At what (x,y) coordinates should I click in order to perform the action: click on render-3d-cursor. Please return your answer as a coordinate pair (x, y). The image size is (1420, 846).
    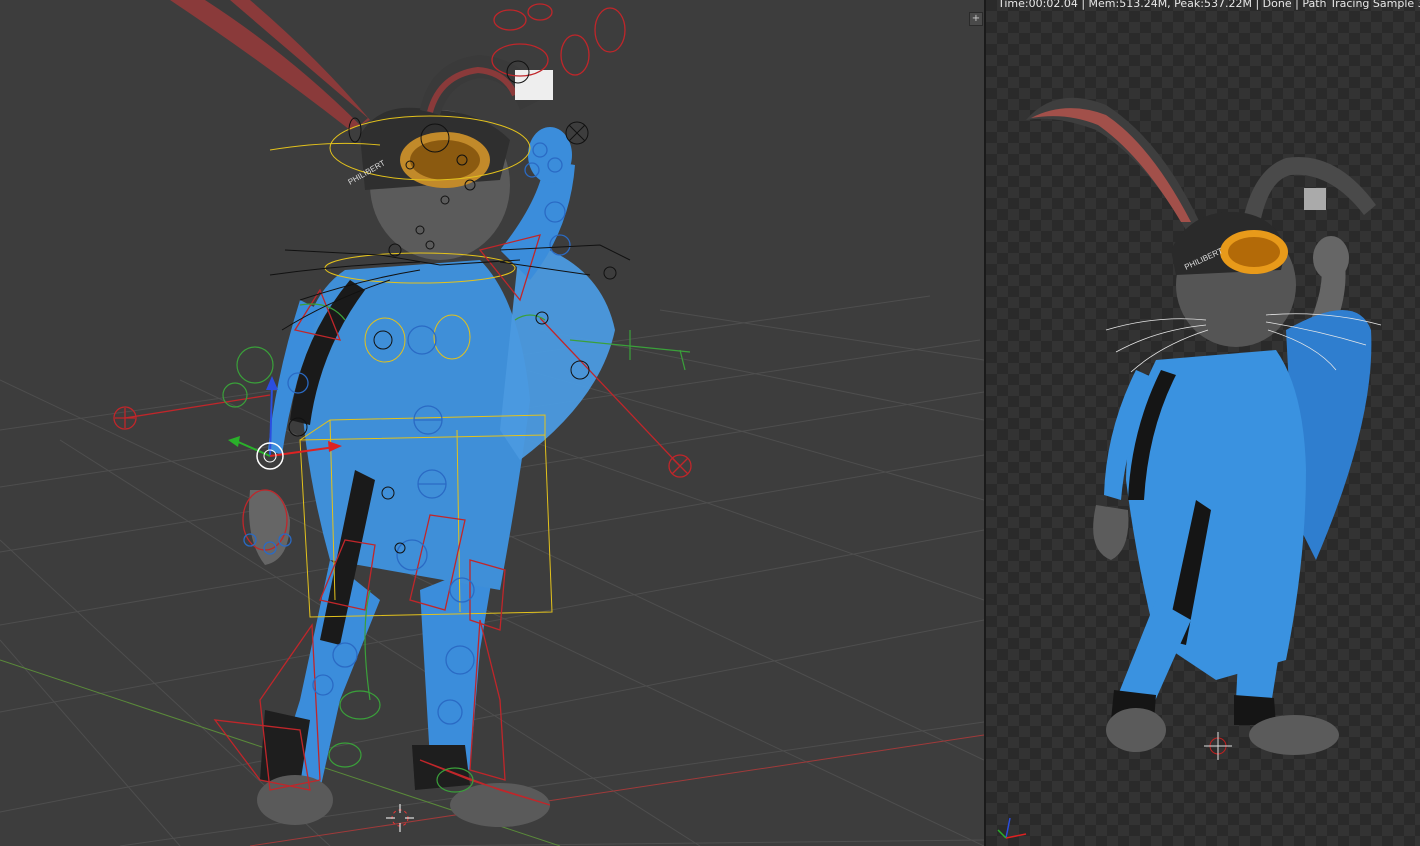
    Looking at the image, I should click on (1218, 746).